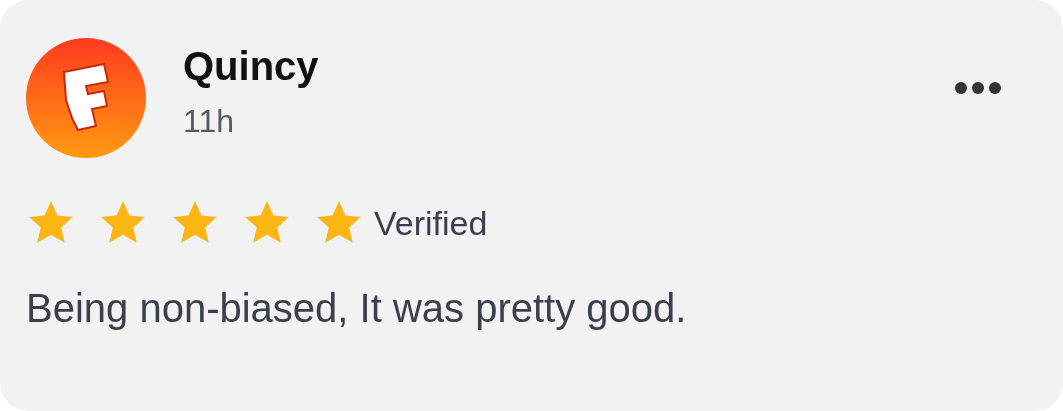 This screenshot has width=1063, height=411. I want to click on more-options-icon, so click(978, 88).